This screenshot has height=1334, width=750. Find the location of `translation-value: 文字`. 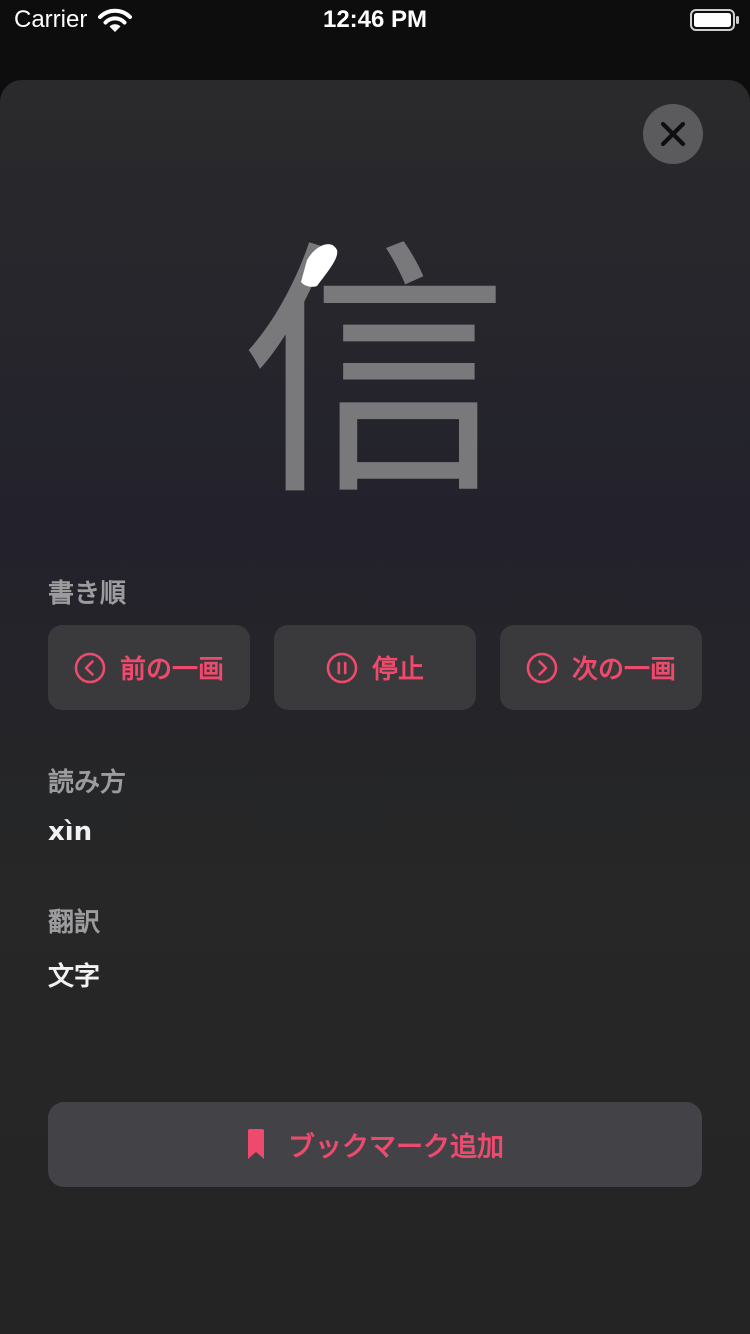

translation-value: 文字 is located at coordinates (74, 977).